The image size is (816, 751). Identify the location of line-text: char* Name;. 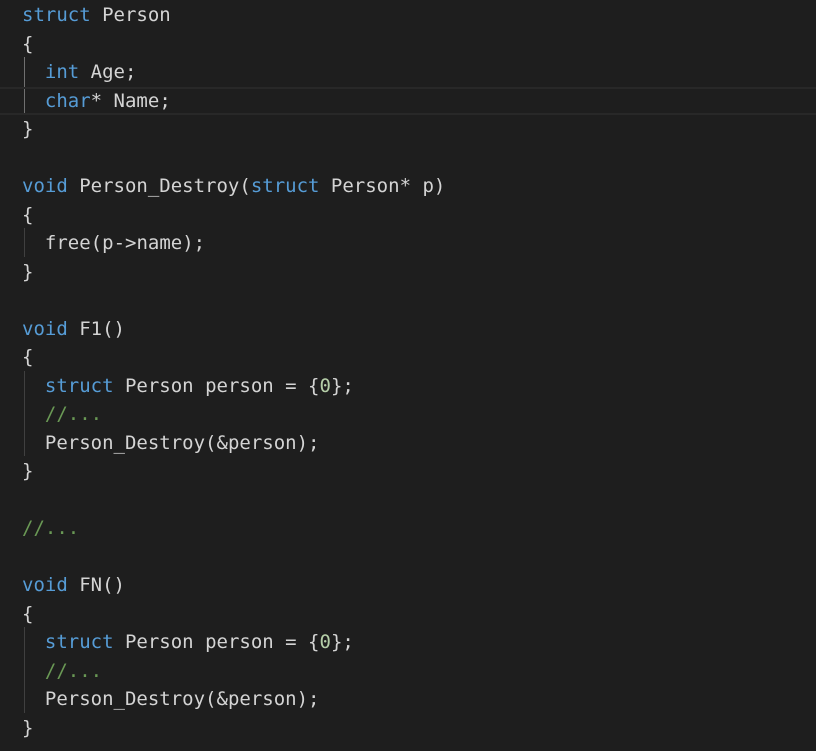
(107, 100).